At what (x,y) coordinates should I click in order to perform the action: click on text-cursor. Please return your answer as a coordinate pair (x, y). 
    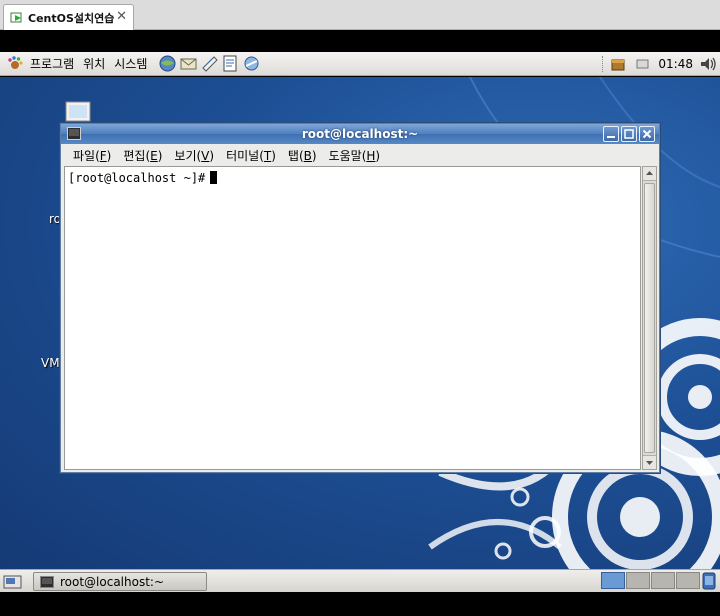
    Looking at the image, I should click on (214, 177).